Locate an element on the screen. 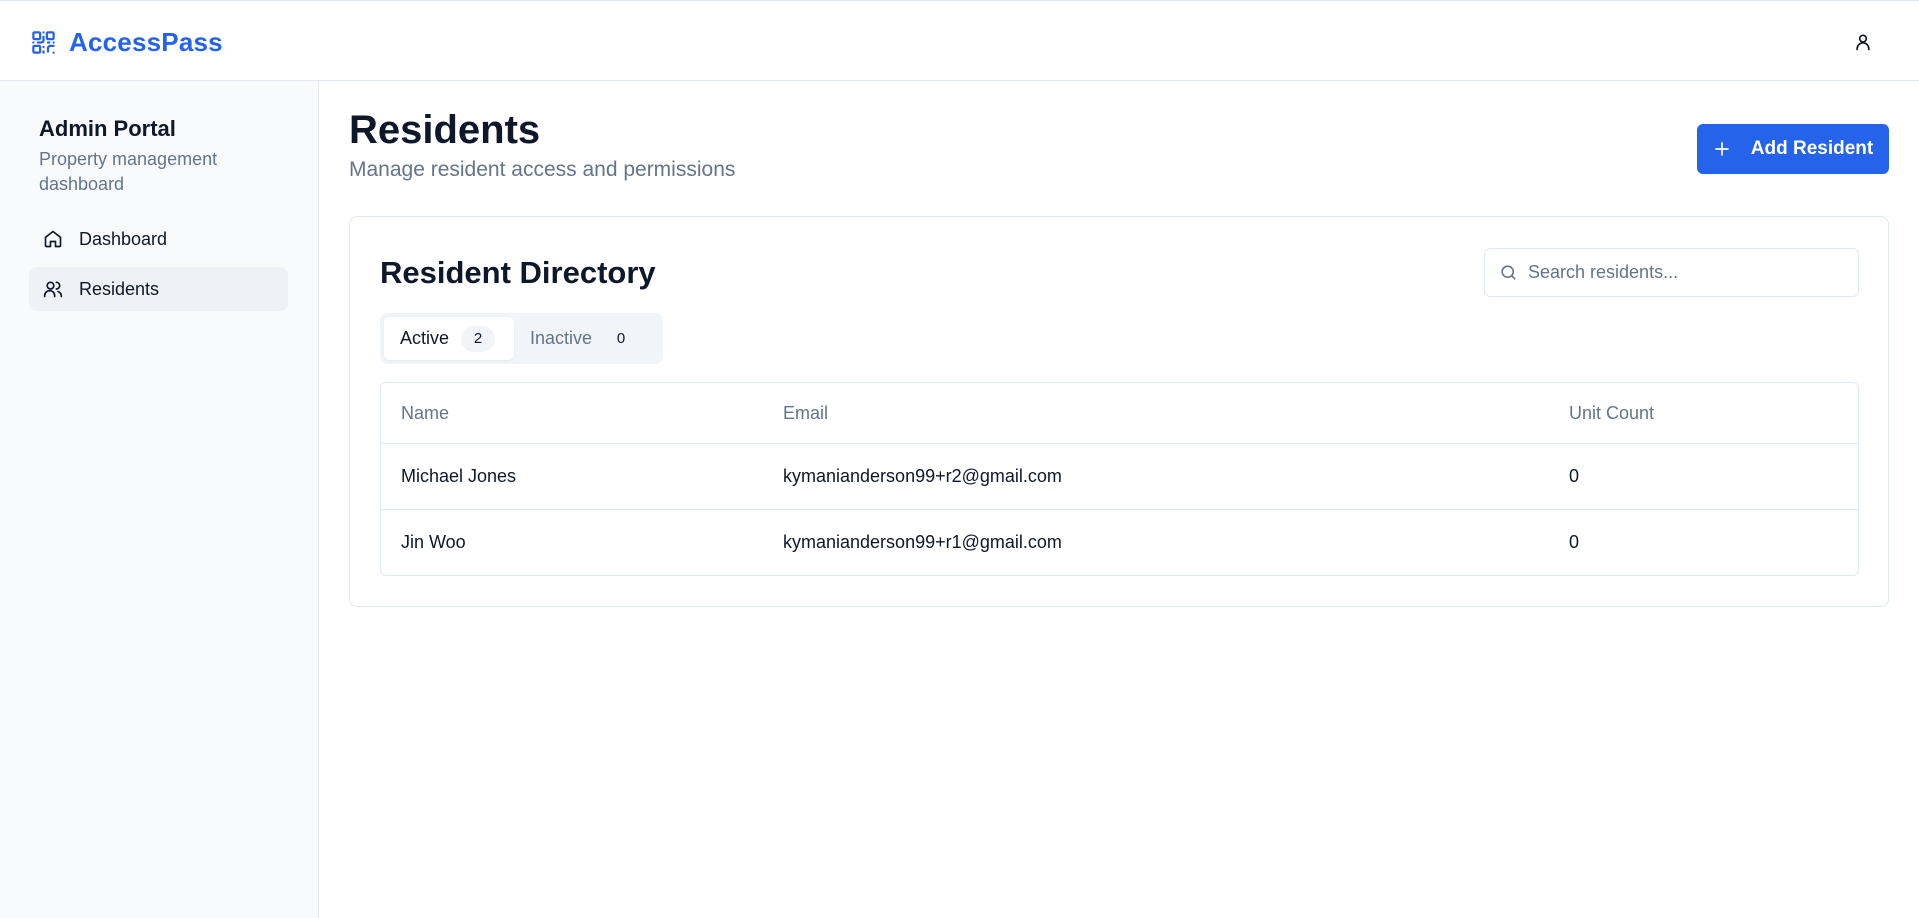  users-icon is located at coordinates (53, 289).